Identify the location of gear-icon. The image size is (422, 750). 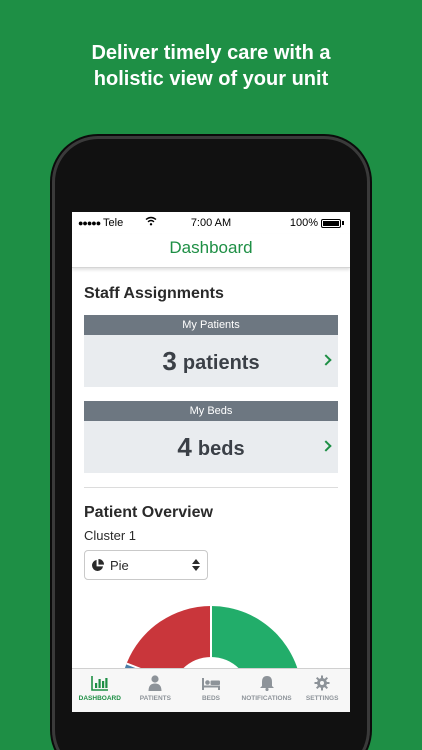
(322, 683).